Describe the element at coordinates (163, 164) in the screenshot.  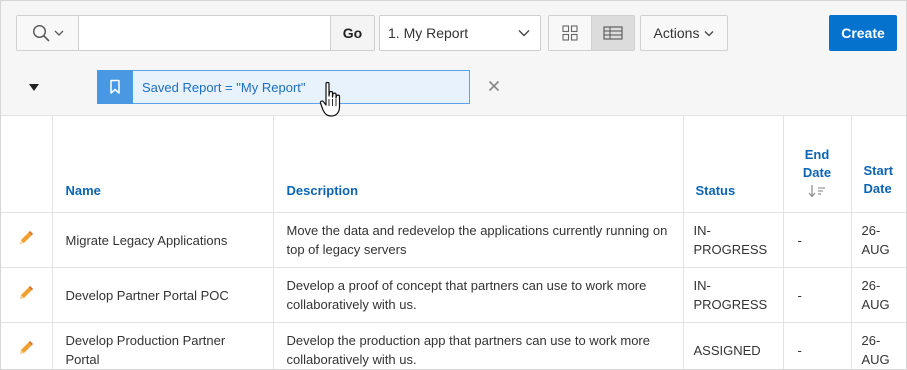
I see `column-header-name: Name` at that location.